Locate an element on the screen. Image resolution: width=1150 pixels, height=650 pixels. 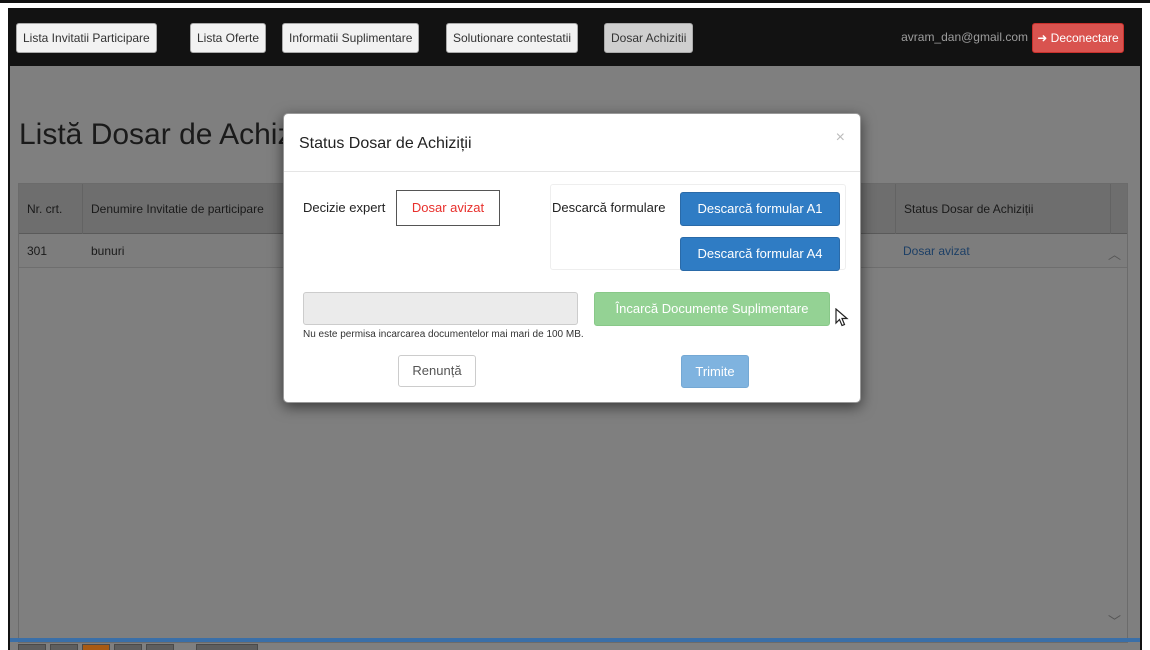
download-label: Descarcă formulare is located at coordinates (609, 207).